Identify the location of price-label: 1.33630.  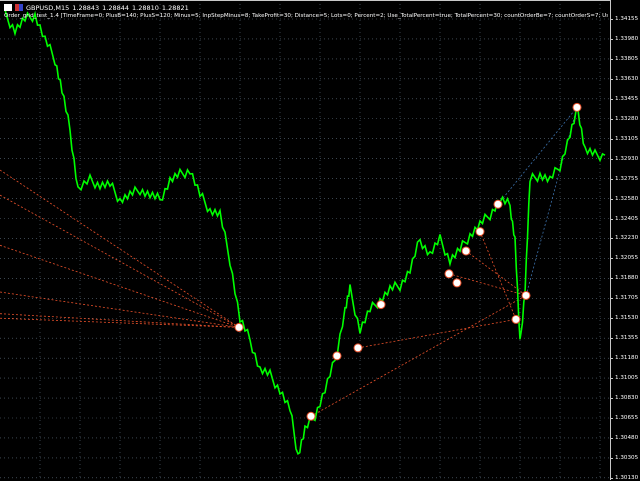
(627, 78).